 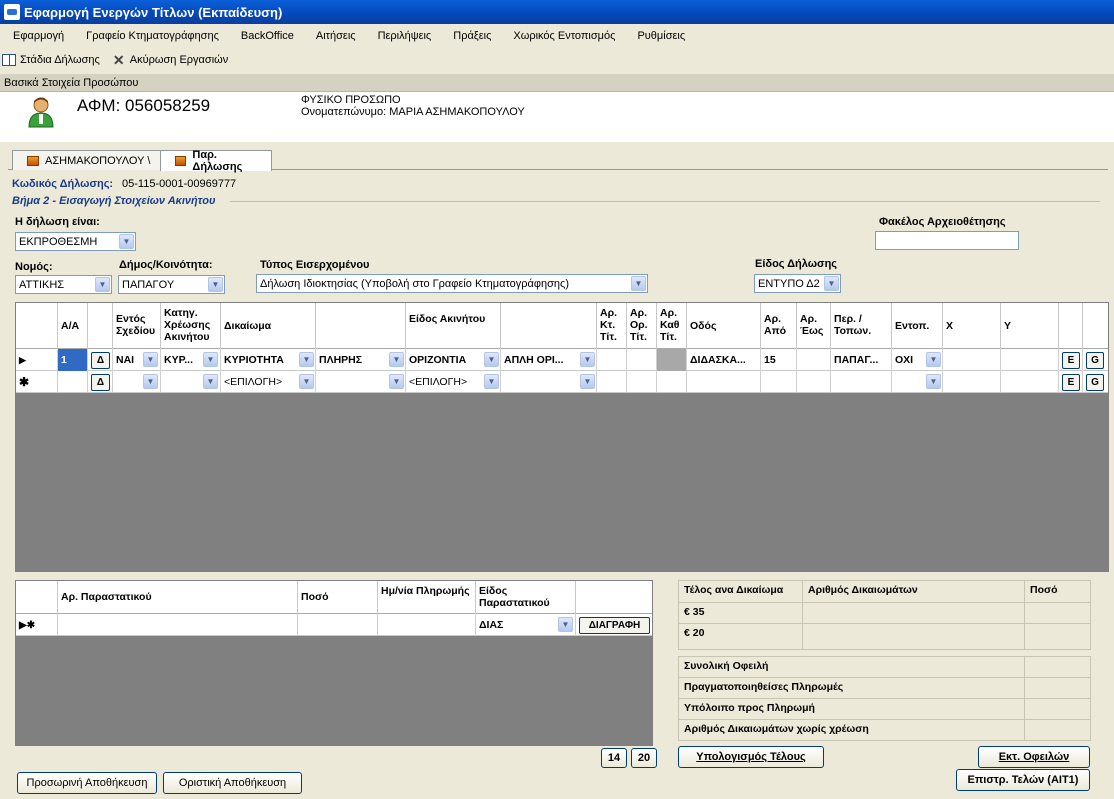 What do you see at coordinates (526, 625) in the screenshot?
I see `cell-doc-type: ΔΙΑΣ ▼` at bounding box center [526, 625].